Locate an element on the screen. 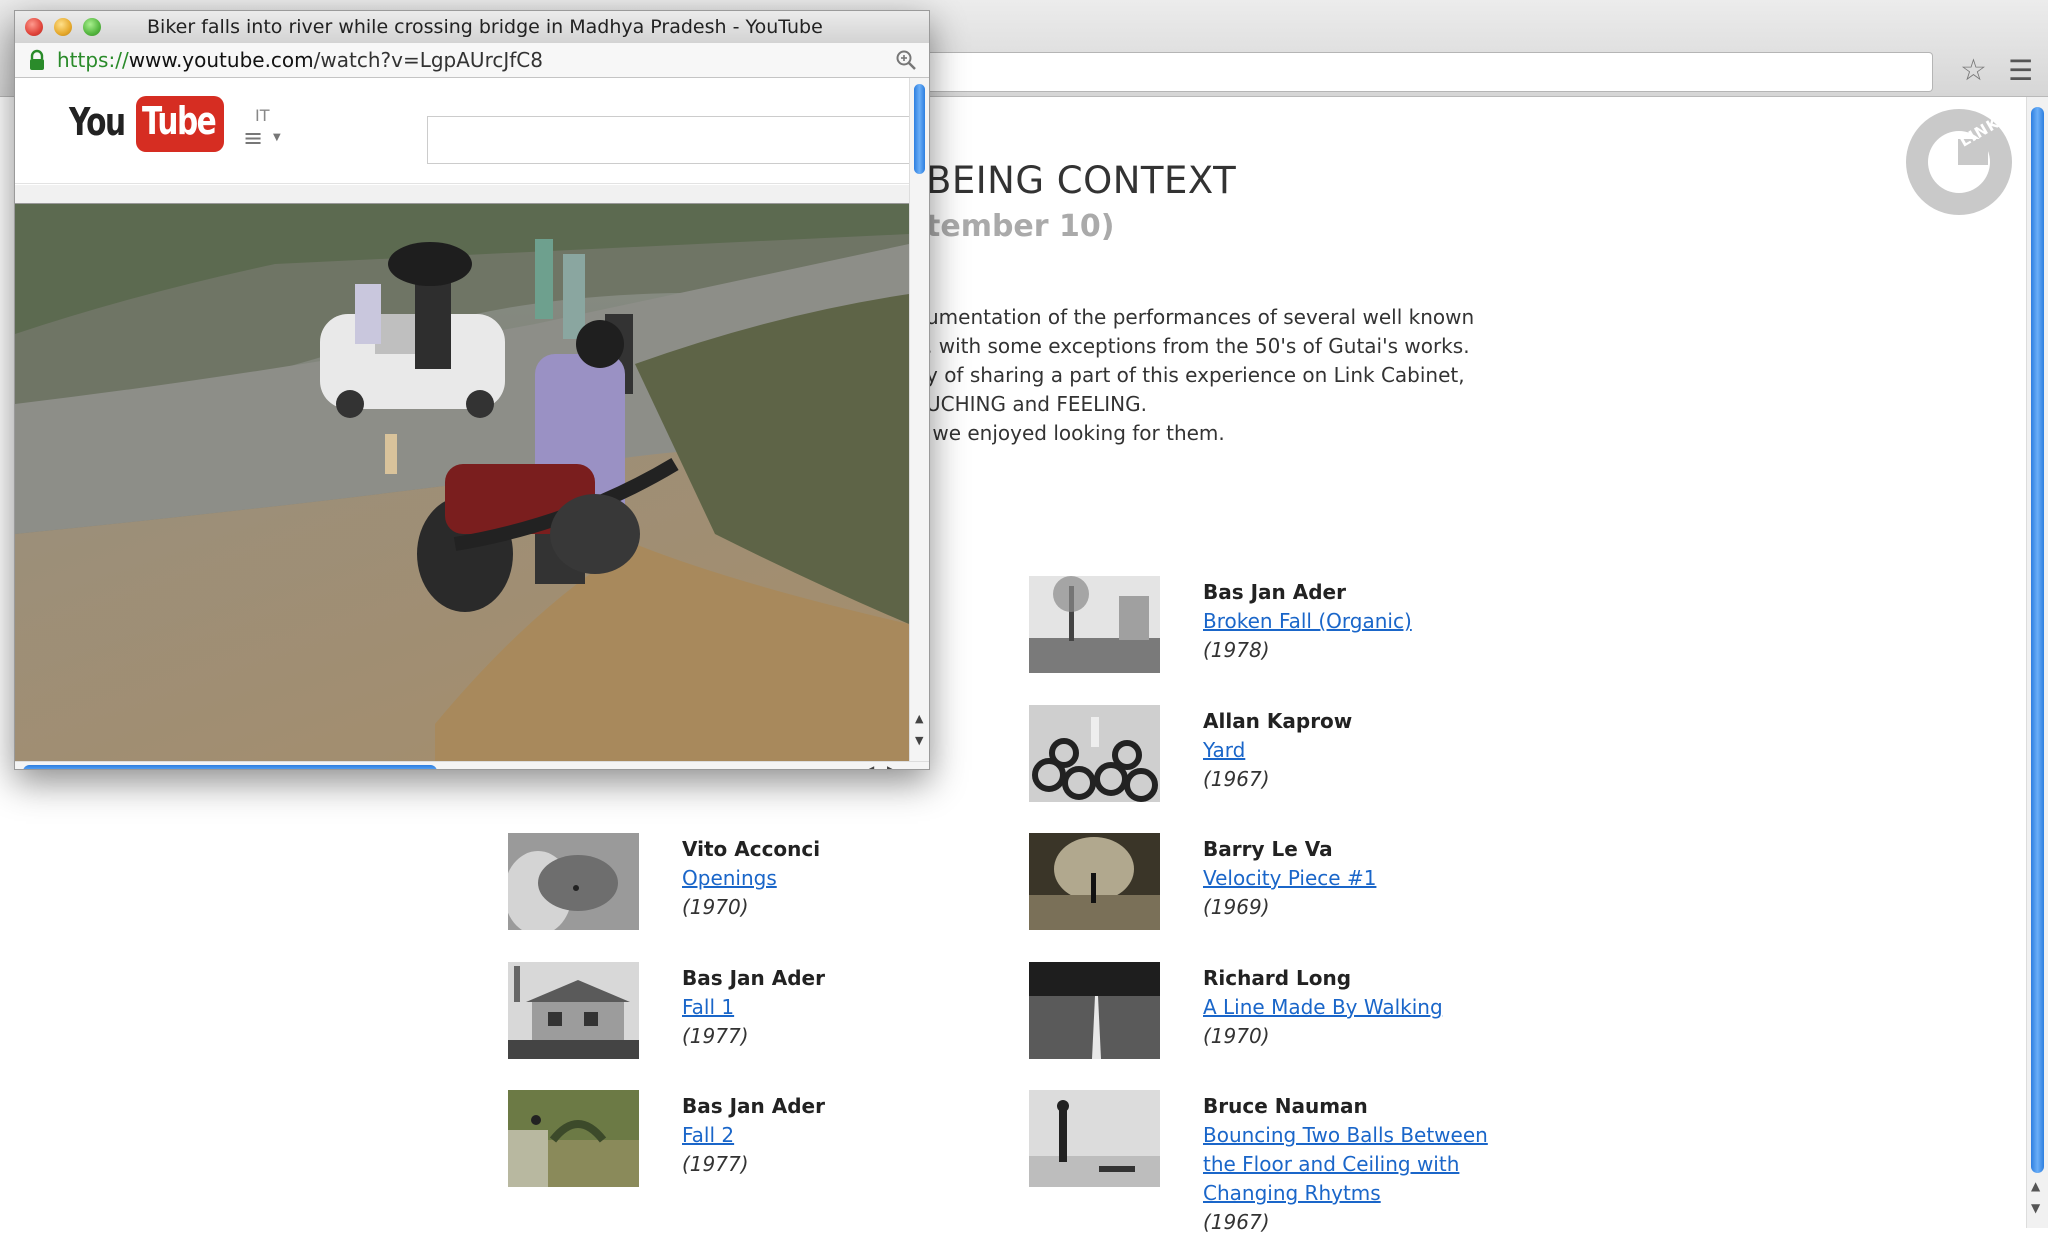 This screenshot has height=1237, width=2048. work-title-link: A Line Made By Walking is located at coordinates (1363, 1007).